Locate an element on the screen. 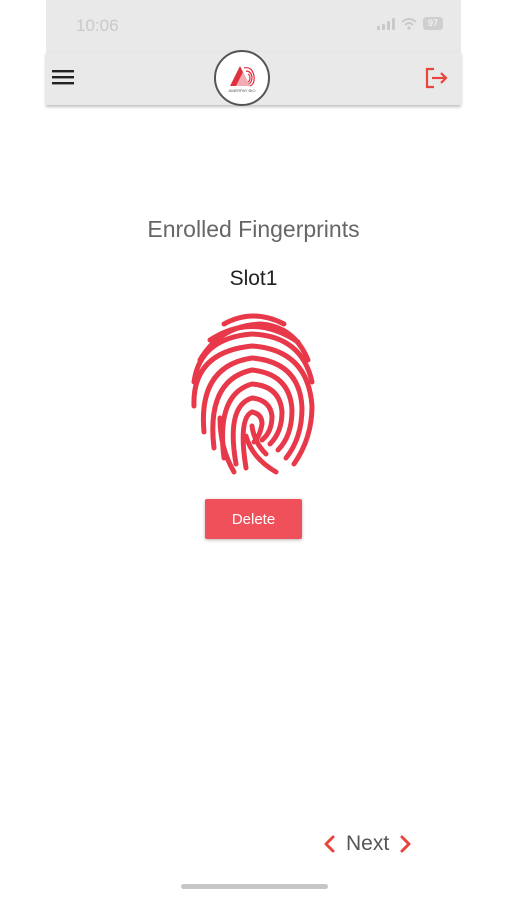  hamburger-menu-icon is located at coordinates (63, 77).